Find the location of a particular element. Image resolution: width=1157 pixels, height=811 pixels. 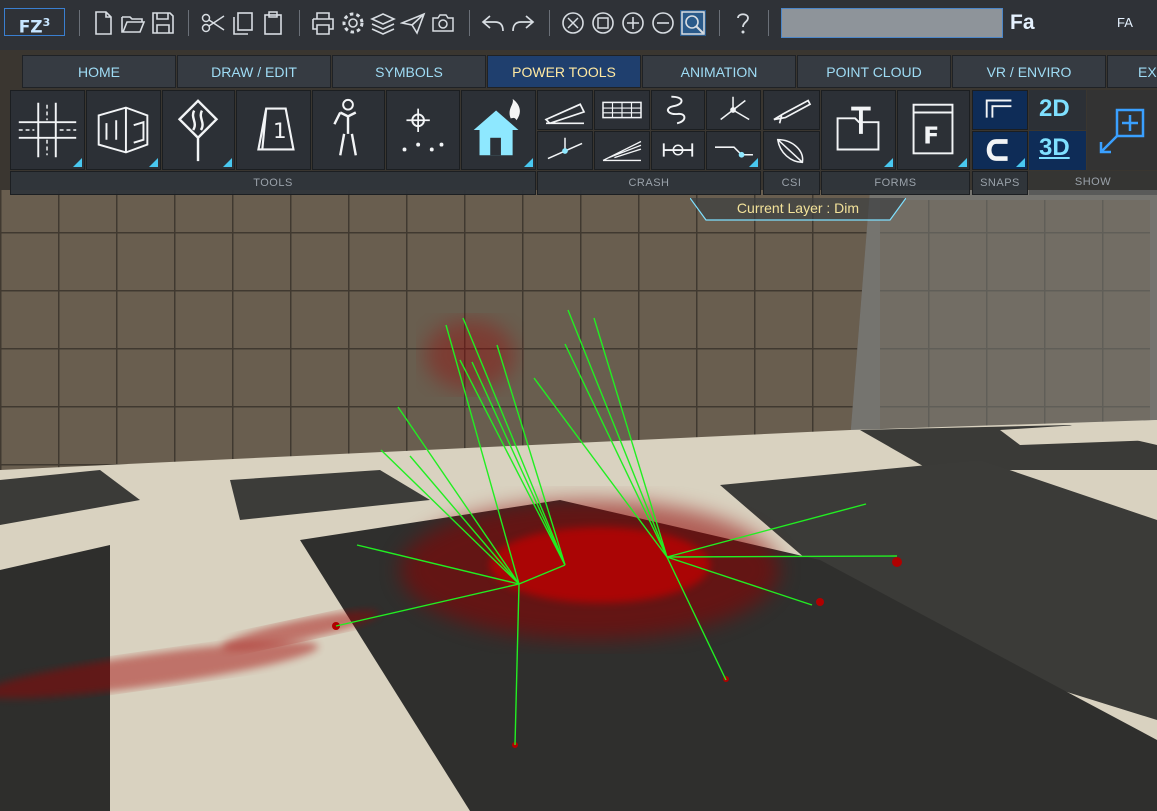

open-folder-icon is located at coordinates (133, 23).